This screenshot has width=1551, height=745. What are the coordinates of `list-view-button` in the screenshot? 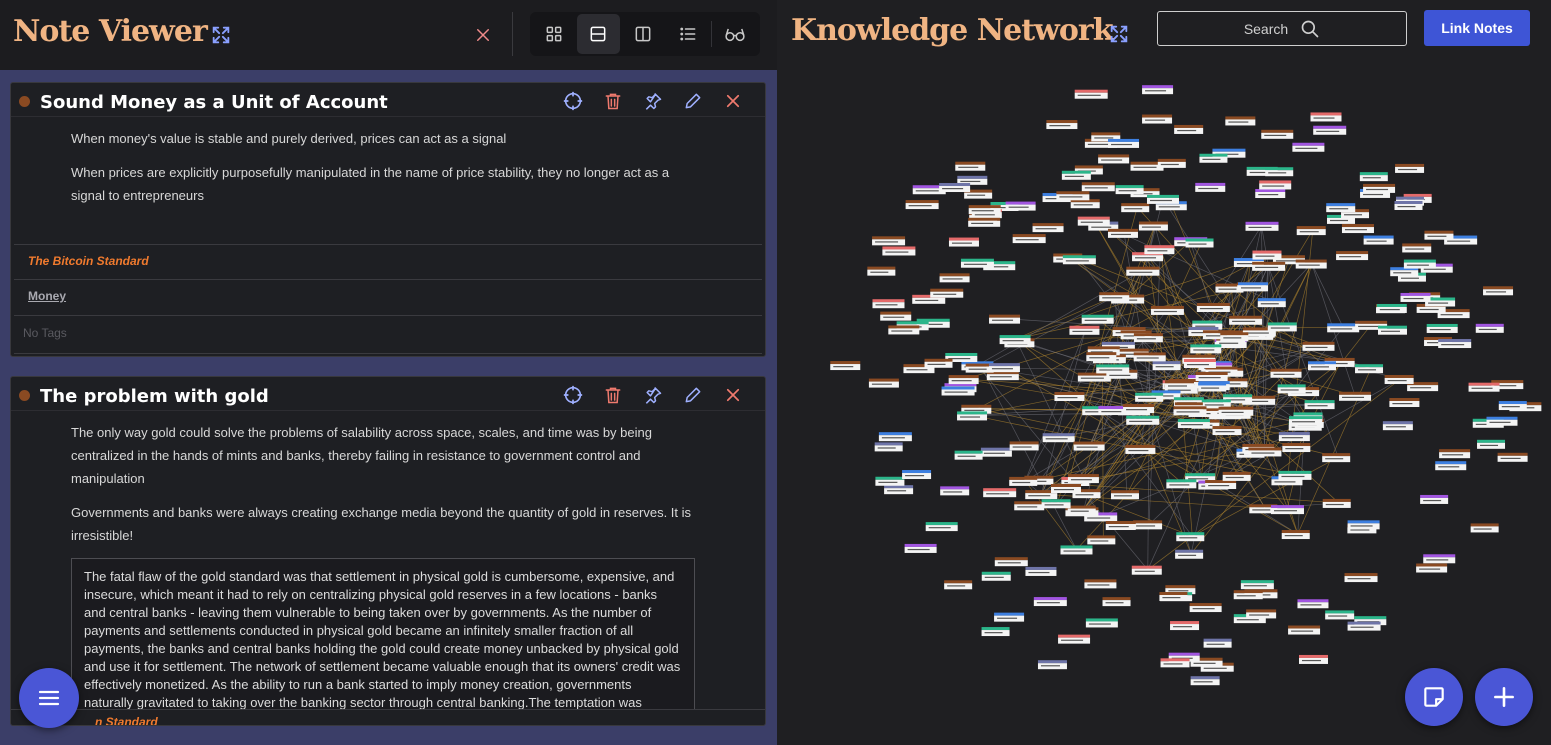 It's located at (688, 34).